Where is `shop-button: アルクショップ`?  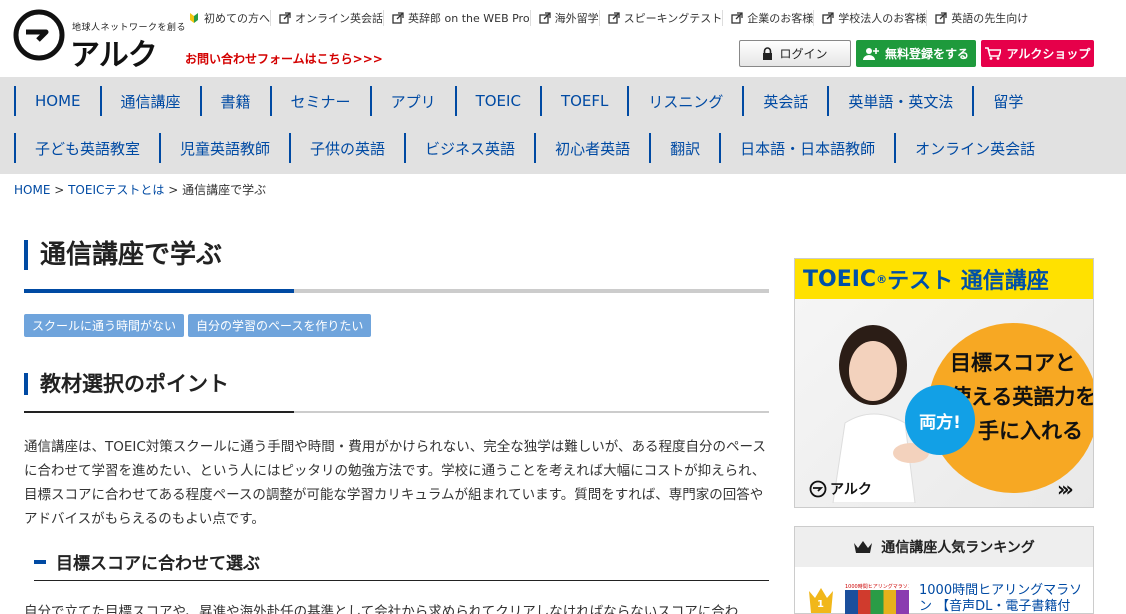 shop-button: アルクショップ is located at coordinates (1037, 53).